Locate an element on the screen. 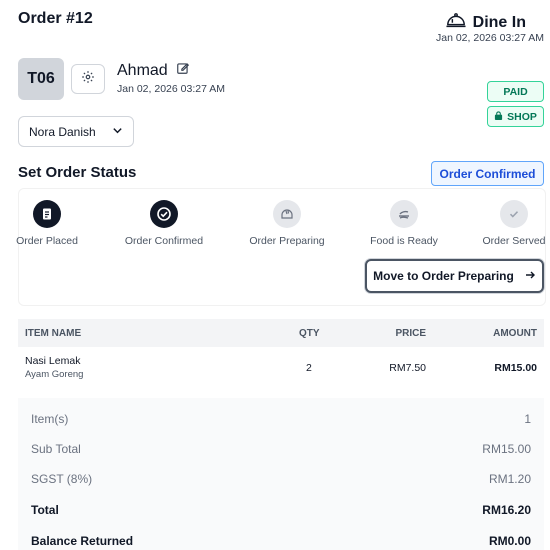  serving-dish-icon is located at coordinates (404, 214).